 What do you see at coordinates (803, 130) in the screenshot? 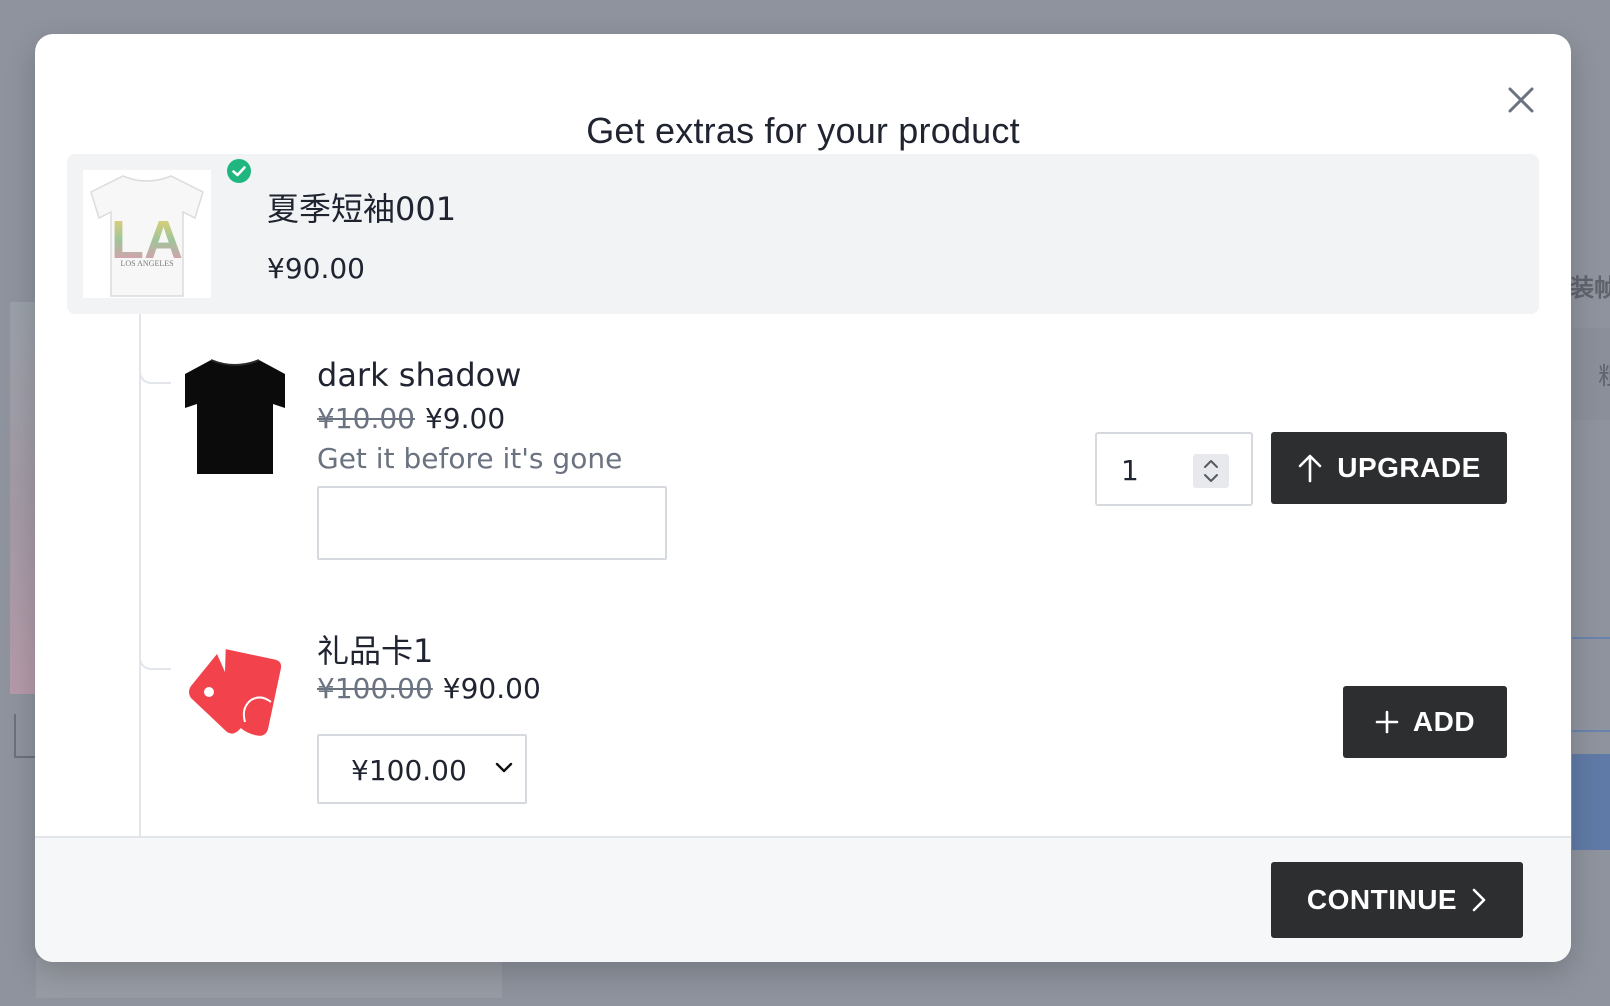
I see `modal-title: Get extras for your product` at bounding box center [803, 130].